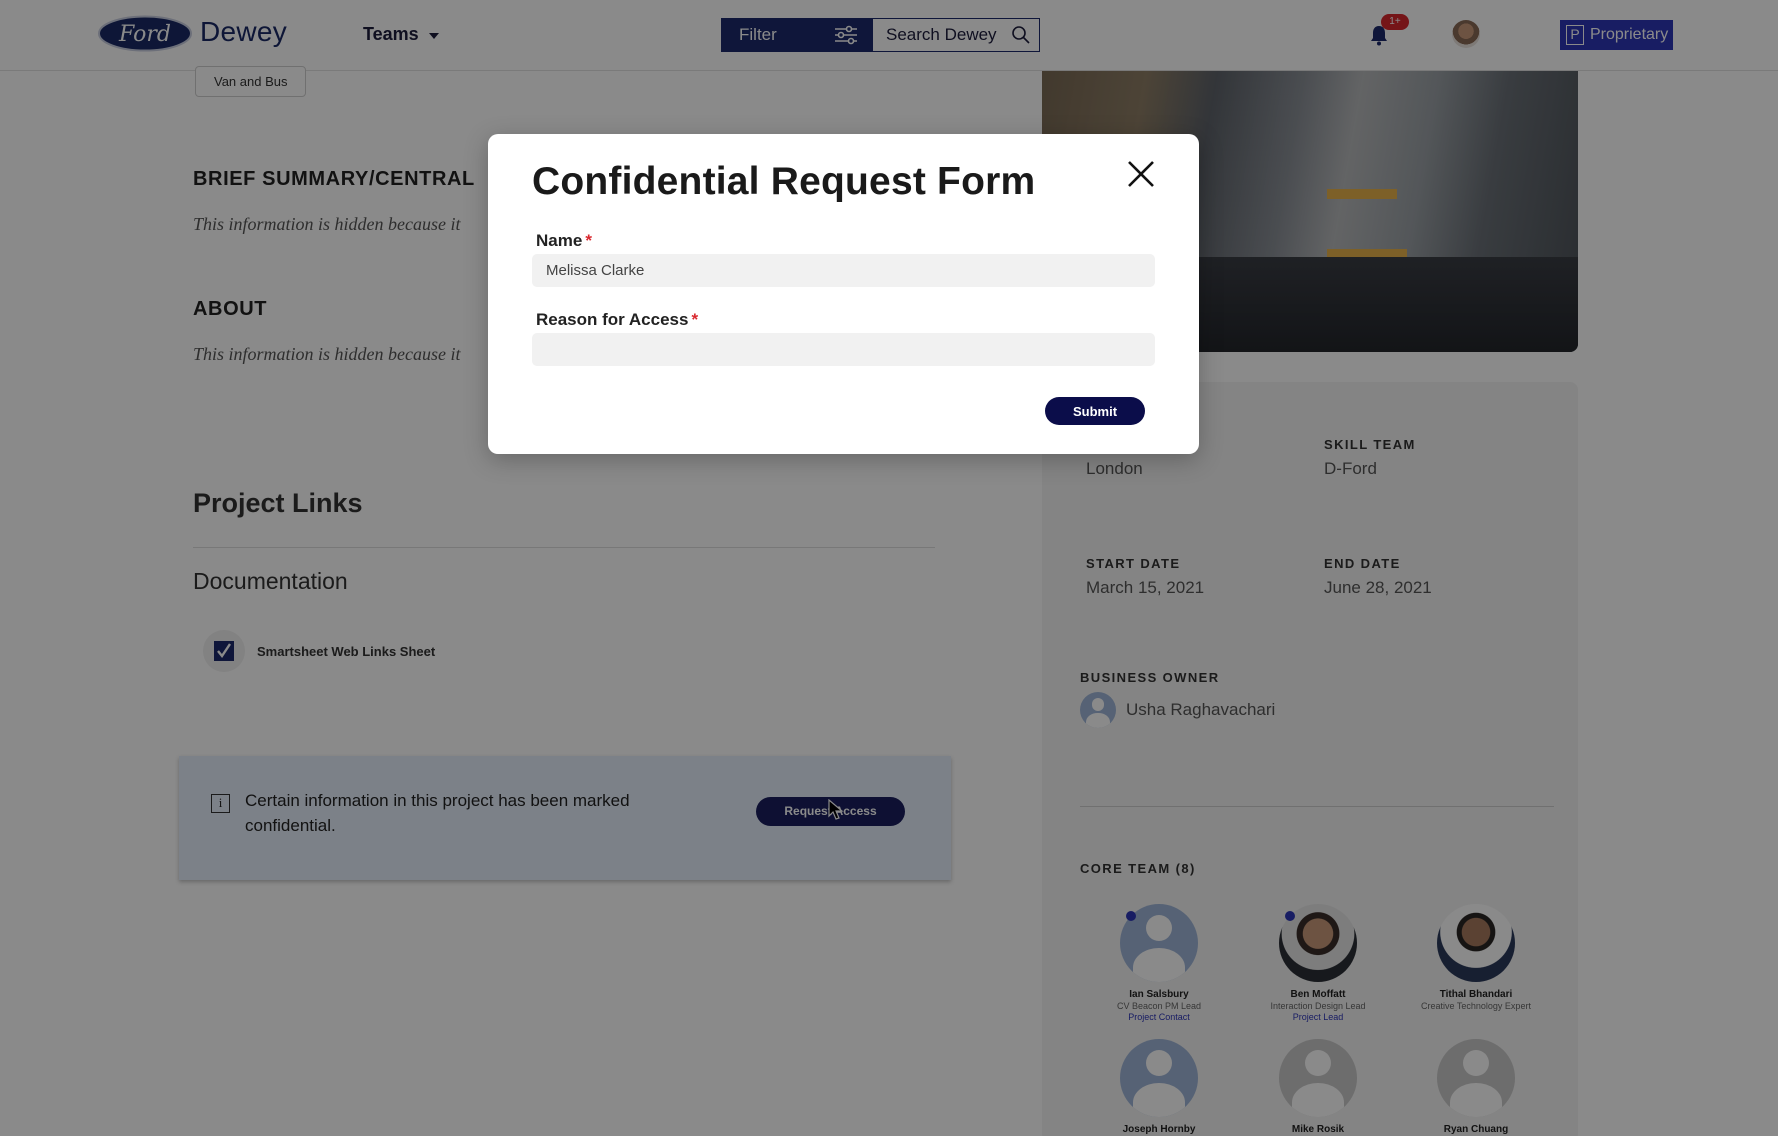 The width and height of the screenshot is (1778, 1136). I want to click on name-field-label: Name *, so click(564, 241).